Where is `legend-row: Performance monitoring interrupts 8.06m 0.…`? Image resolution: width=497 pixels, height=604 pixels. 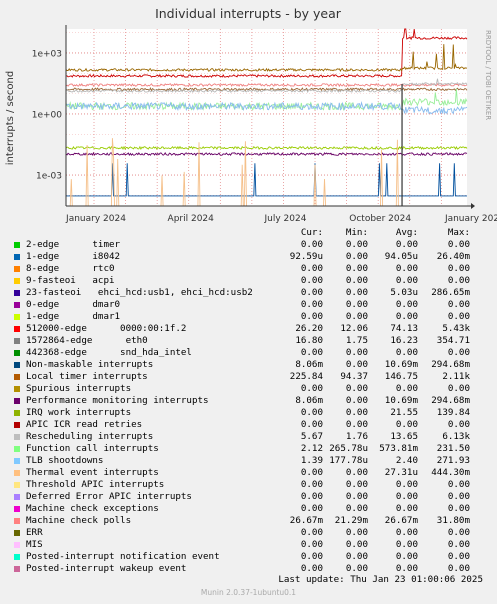
legend-row: Performance monitoring interrupts 8.06m 0.… is located at coordinates (248, 401).